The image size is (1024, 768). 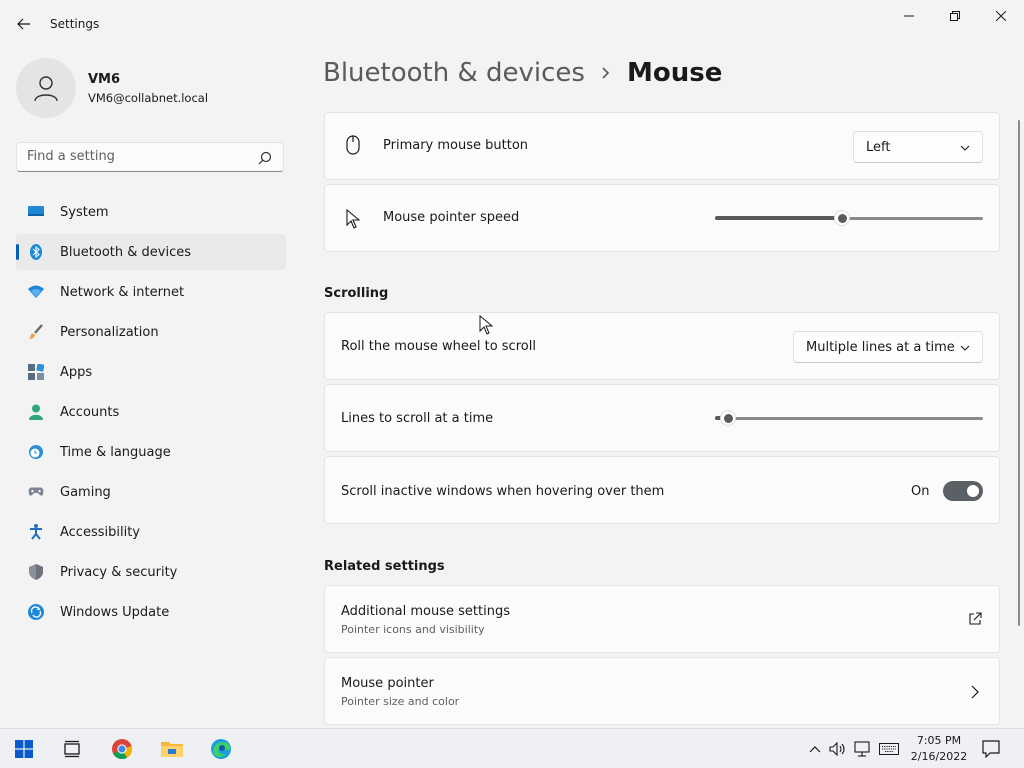 I want to click on scroll-inactive-toggle, so click(x=963, y=491).